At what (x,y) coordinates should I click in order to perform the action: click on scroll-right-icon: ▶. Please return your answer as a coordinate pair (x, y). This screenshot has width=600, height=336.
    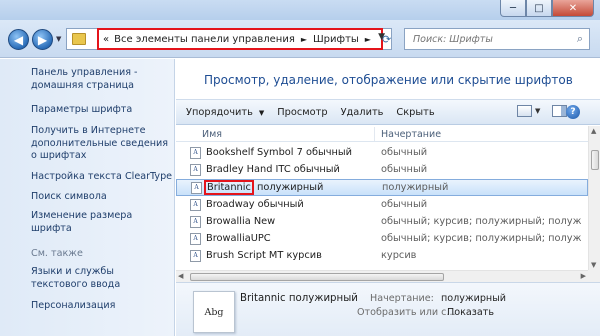
    Looking at the image, I should click on (583, 276).